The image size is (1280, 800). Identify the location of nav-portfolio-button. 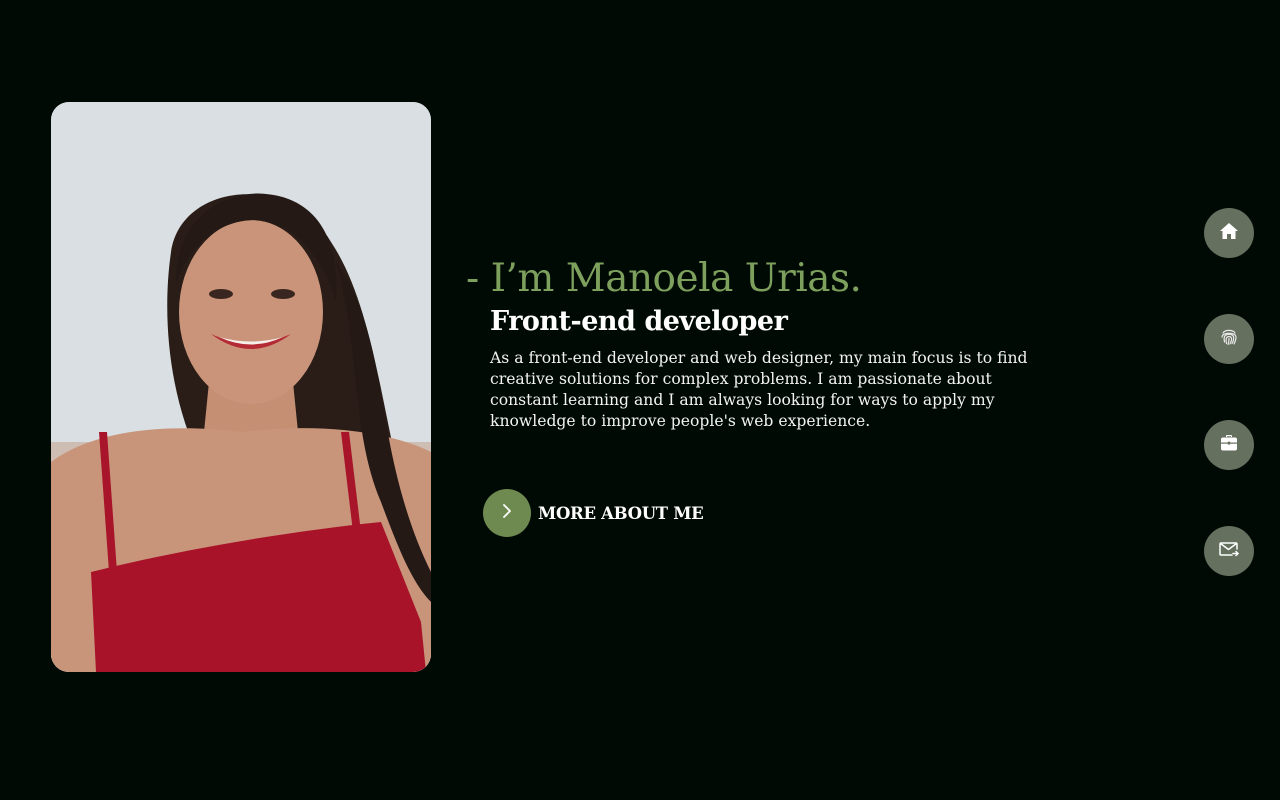
(1229, 445).